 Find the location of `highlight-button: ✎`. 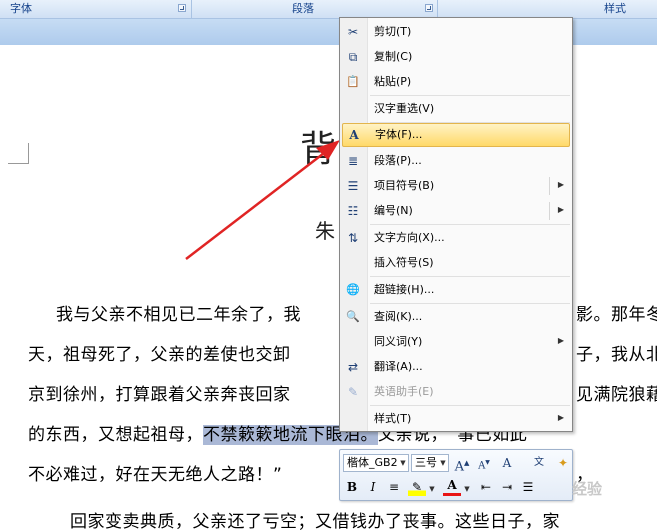

highlight-button: ✎ is located at coordinates (417, 487).